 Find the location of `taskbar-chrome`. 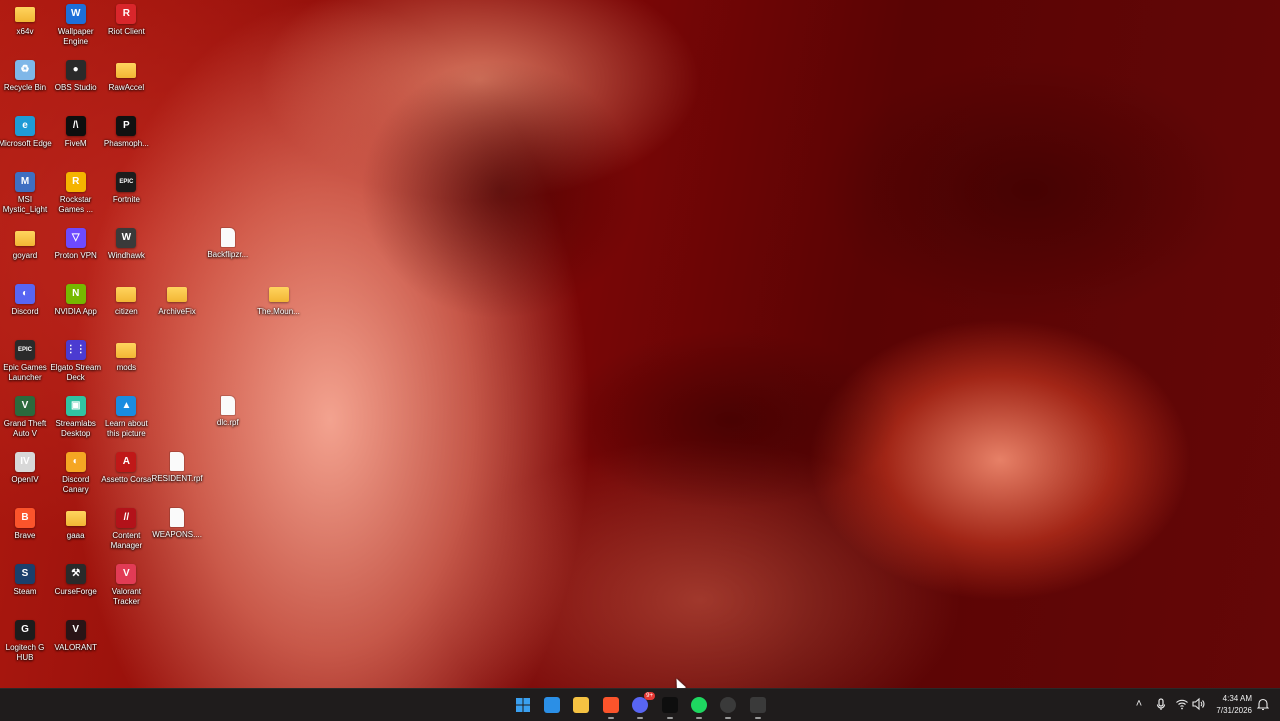

taskbar-chrome is located at coordinates (728, 707).